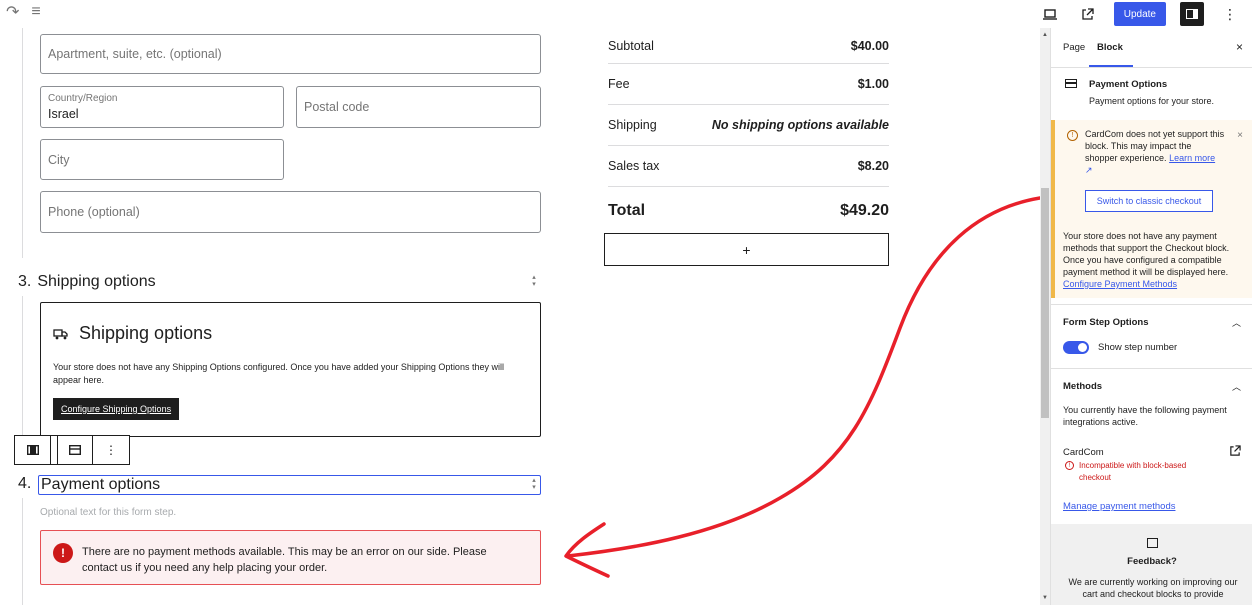 The height and width of the screenshot is (605, 1252). Describe the element at coordinates (1071, 83) in the screenshot. I see `payment-card-icon` at that location.